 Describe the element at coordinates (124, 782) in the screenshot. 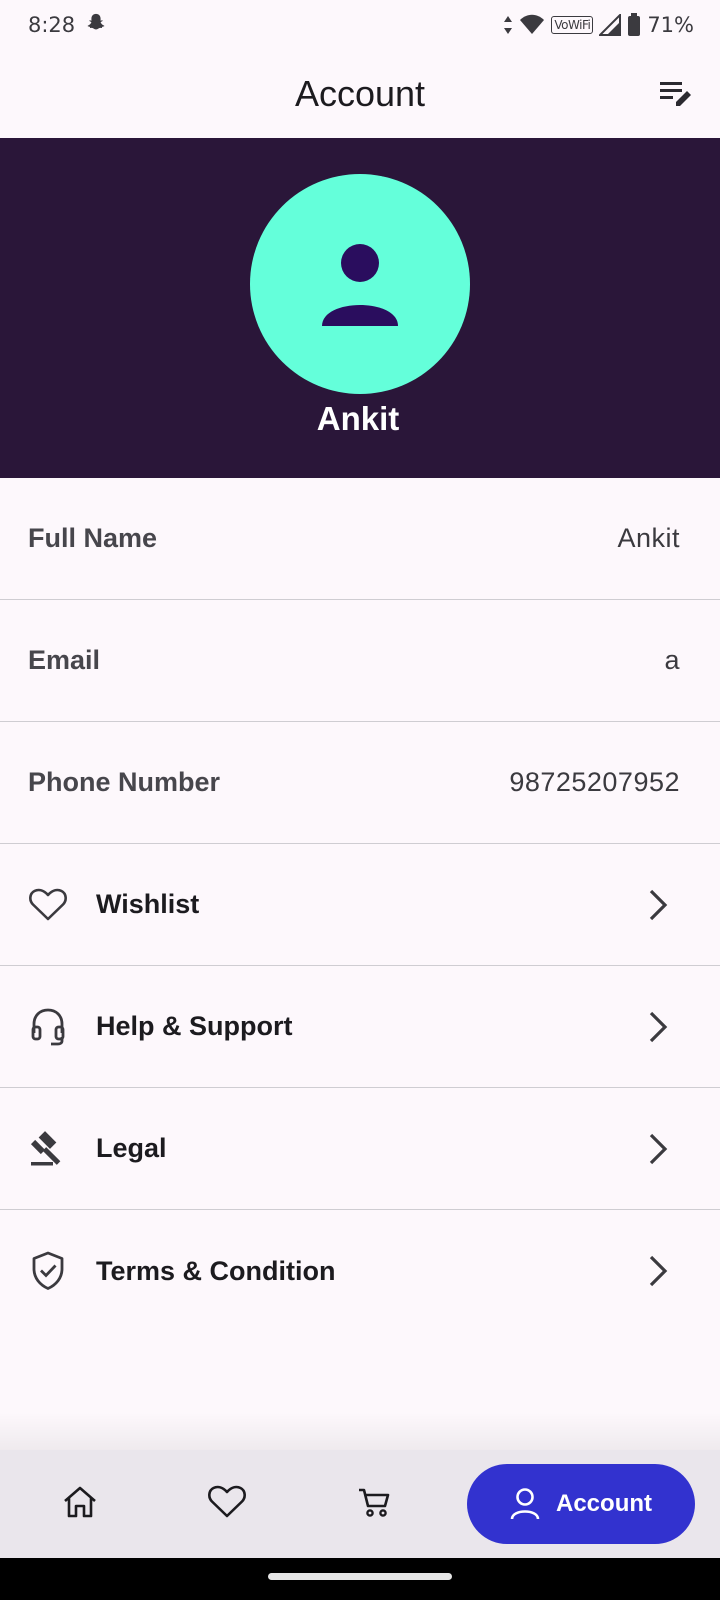

I see `phone-label: Phone Number` at that location.